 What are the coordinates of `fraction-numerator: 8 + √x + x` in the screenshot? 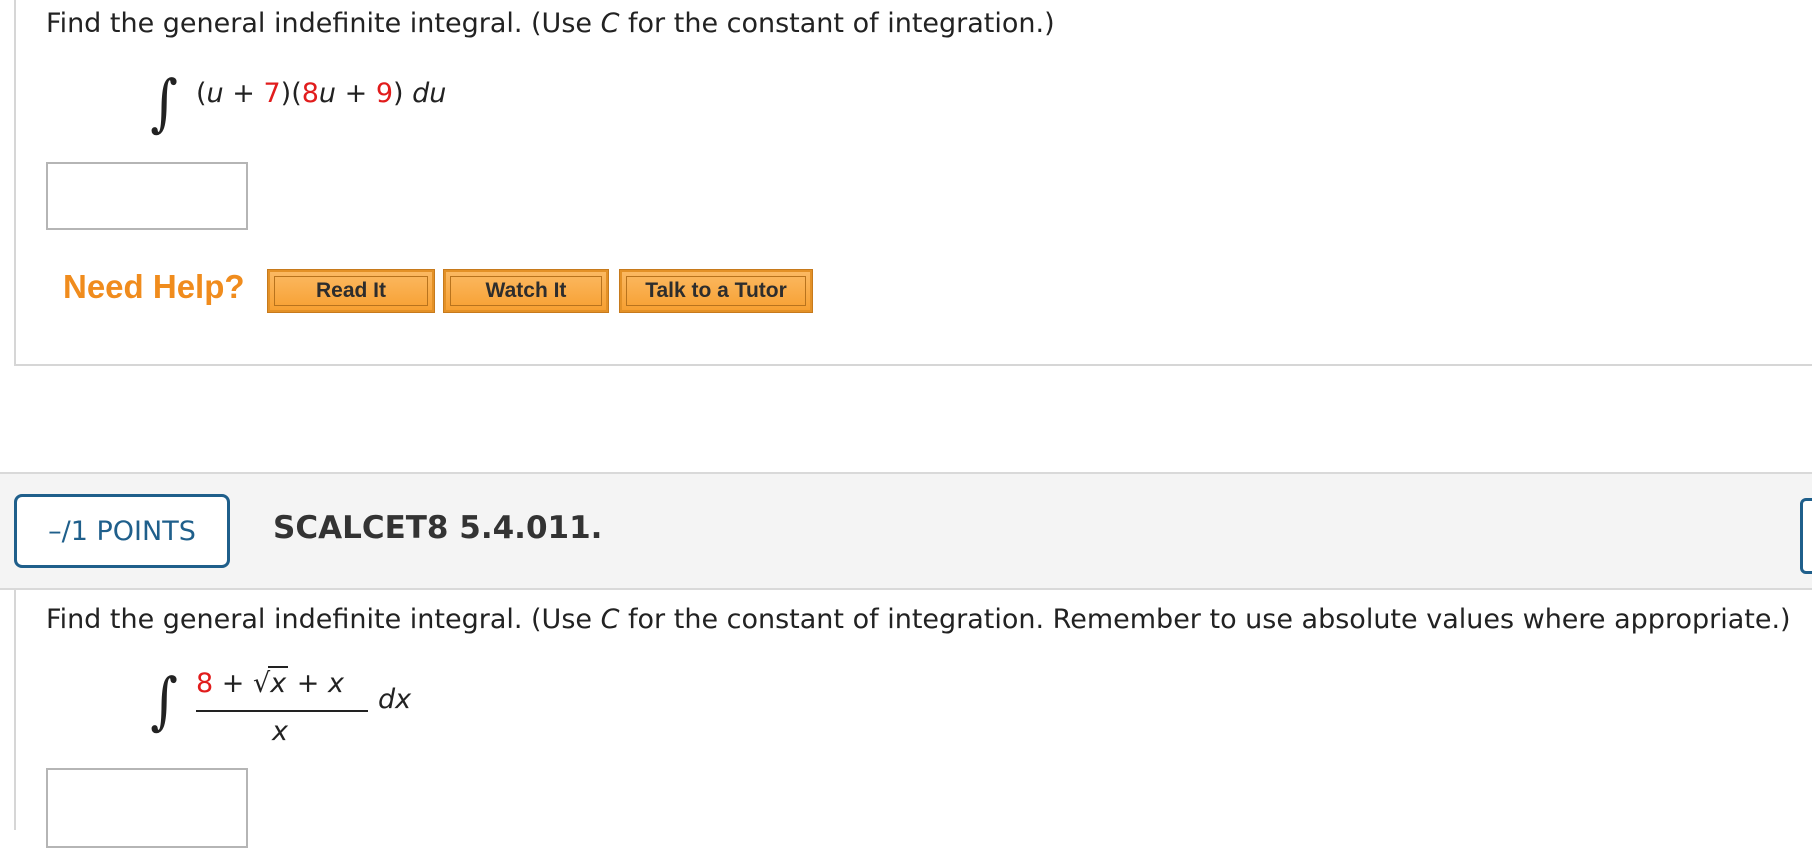 It's located at (270, 682).